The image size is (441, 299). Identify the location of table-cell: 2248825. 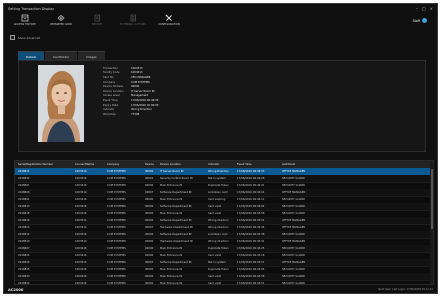
(24, 255).